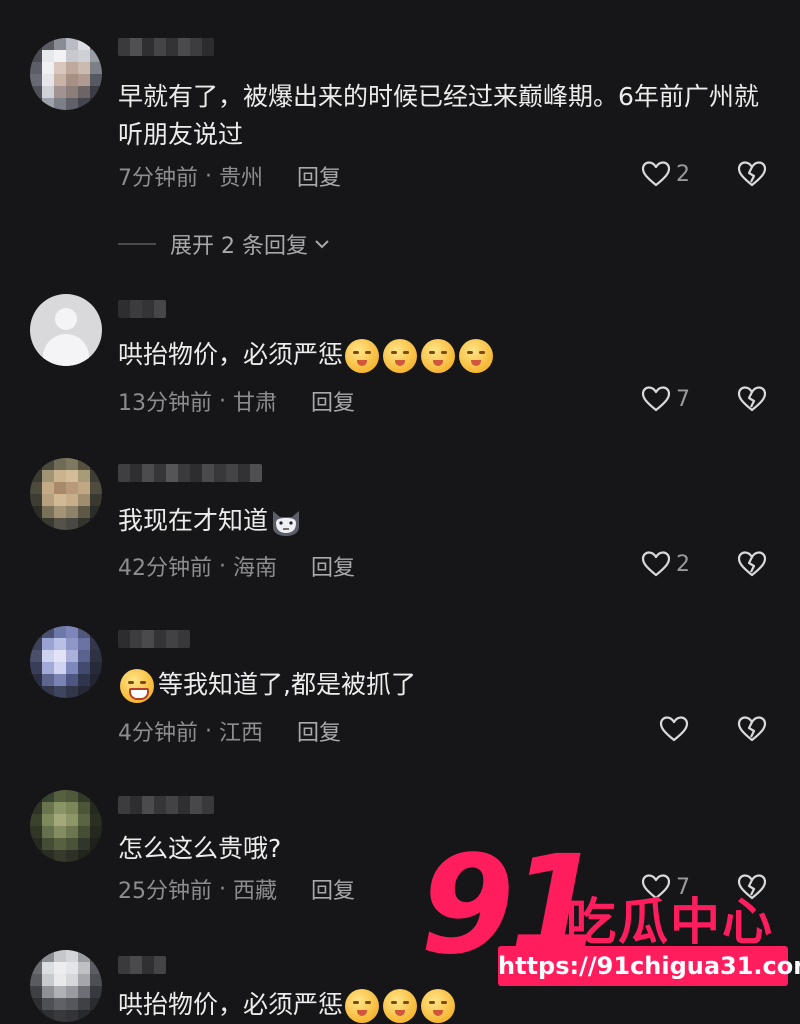  Describe the element at coordinates (240, 733) in the screenshot. I see `comment-location: 江西` at that location.